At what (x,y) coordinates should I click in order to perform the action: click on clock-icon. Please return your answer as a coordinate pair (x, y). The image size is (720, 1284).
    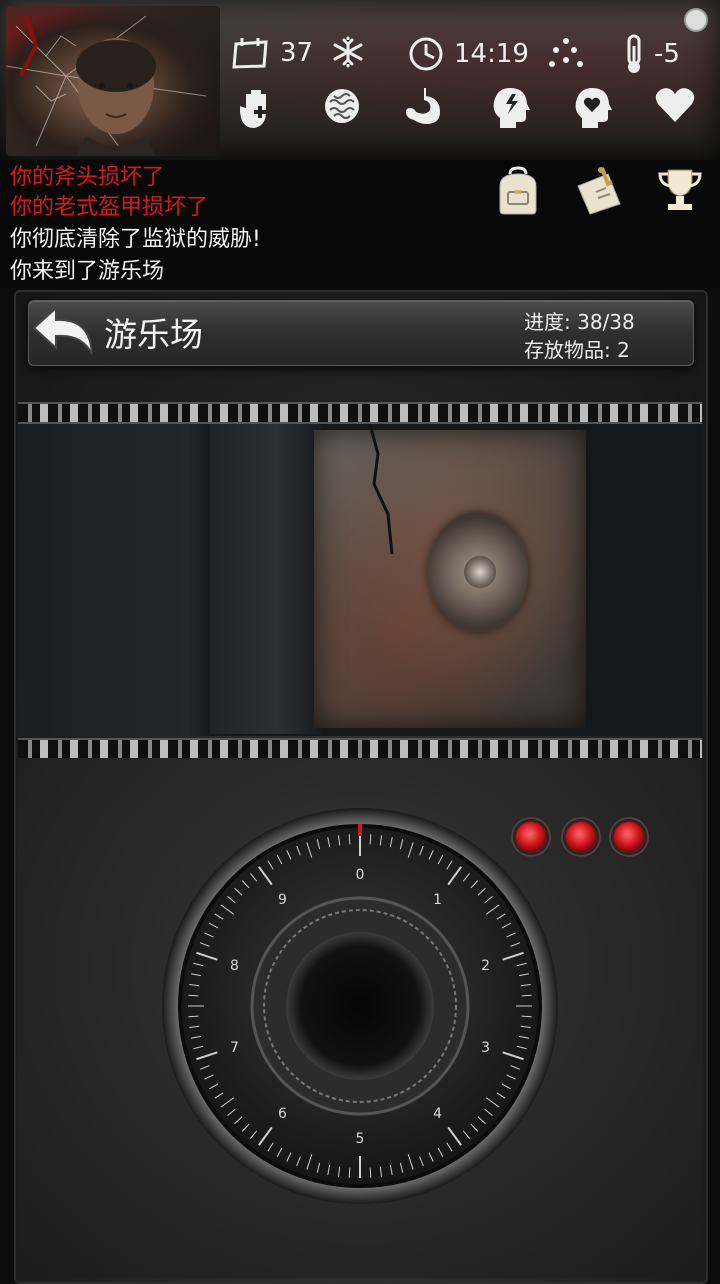
    Looking at the image, I should click on (426, 54).